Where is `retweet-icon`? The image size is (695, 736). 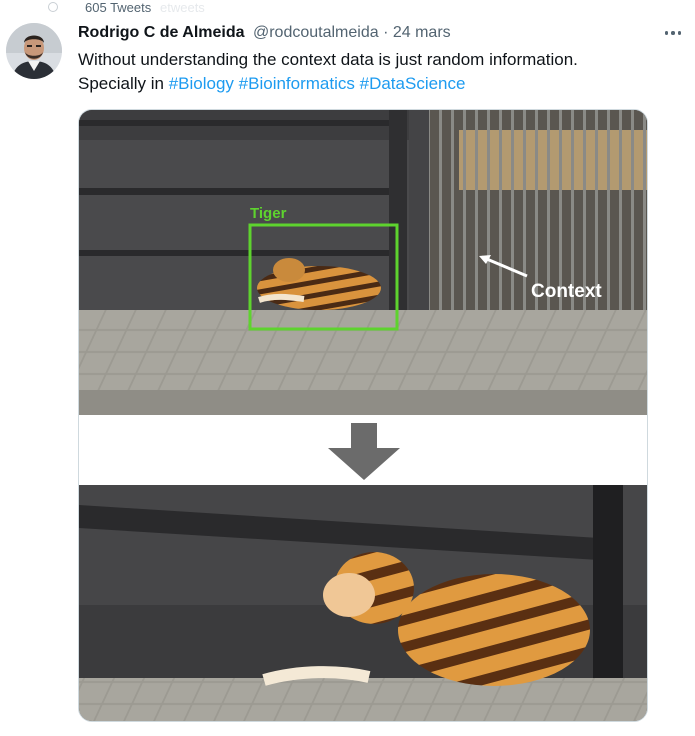
retweet-icon is located at coordinates (53, 7).